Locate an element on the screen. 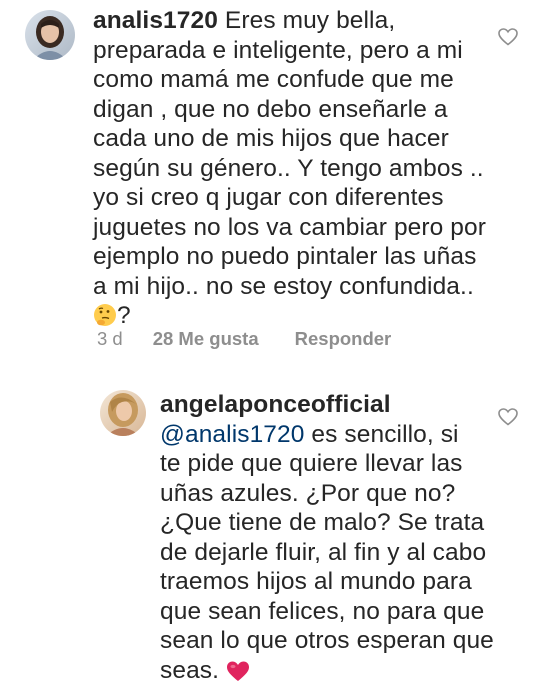 This screenshot has width=545, height=689. comment-line: según su género.. Y tengo ambos .. is located at coordinates (313, 169).